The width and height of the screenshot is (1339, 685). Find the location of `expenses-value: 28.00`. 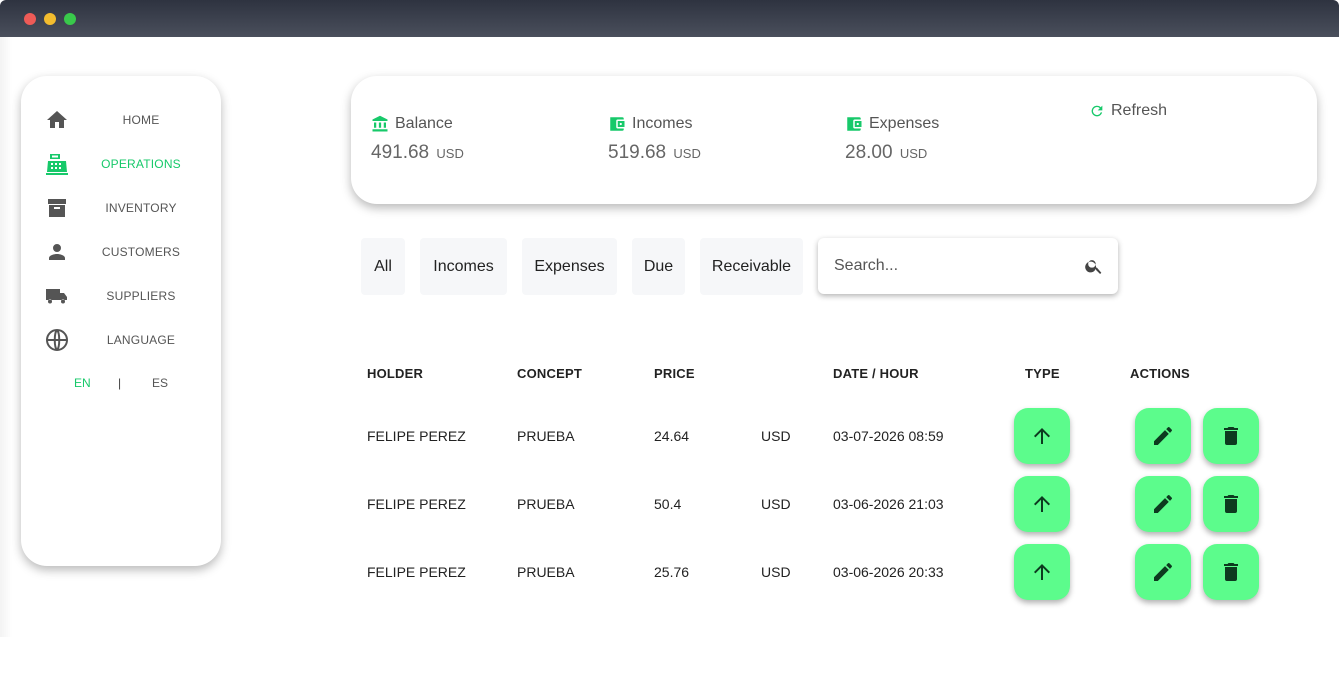

expenses-value: 28.00 is located at coordinates (869, 152).